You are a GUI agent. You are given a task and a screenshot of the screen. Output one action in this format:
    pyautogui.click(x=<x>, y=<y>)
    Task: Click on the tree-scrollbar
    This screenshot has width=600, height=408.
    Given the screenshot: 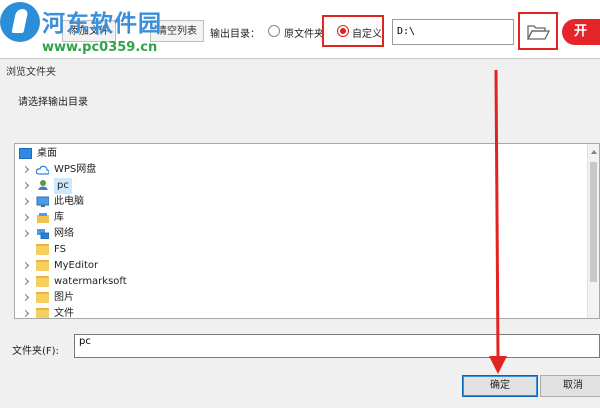 What is the action you would take?
    pyautogui.click(x=593, y=231)
    